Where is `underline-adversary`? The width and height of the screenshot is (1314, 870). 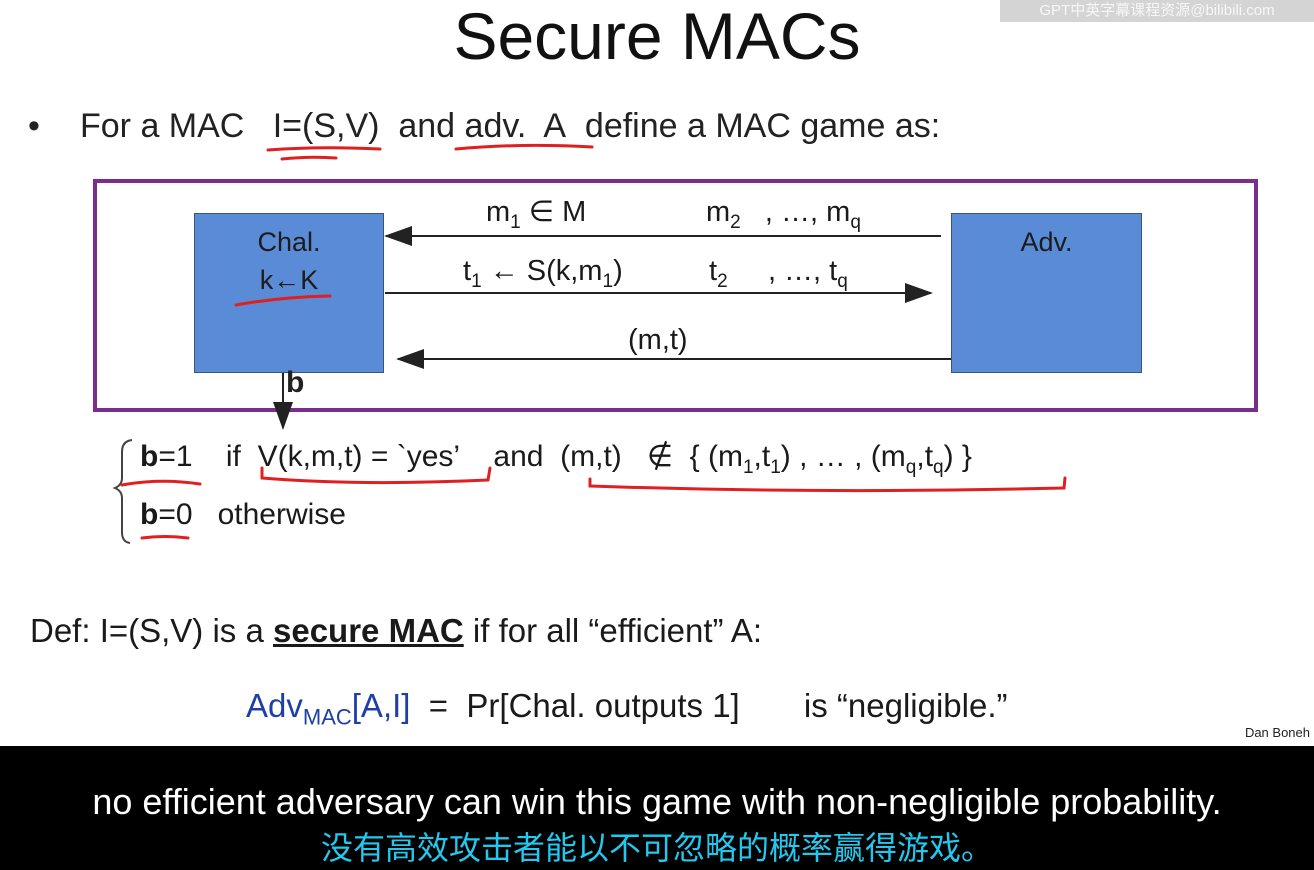
underline-adversary is located at coordinates (524, 147).